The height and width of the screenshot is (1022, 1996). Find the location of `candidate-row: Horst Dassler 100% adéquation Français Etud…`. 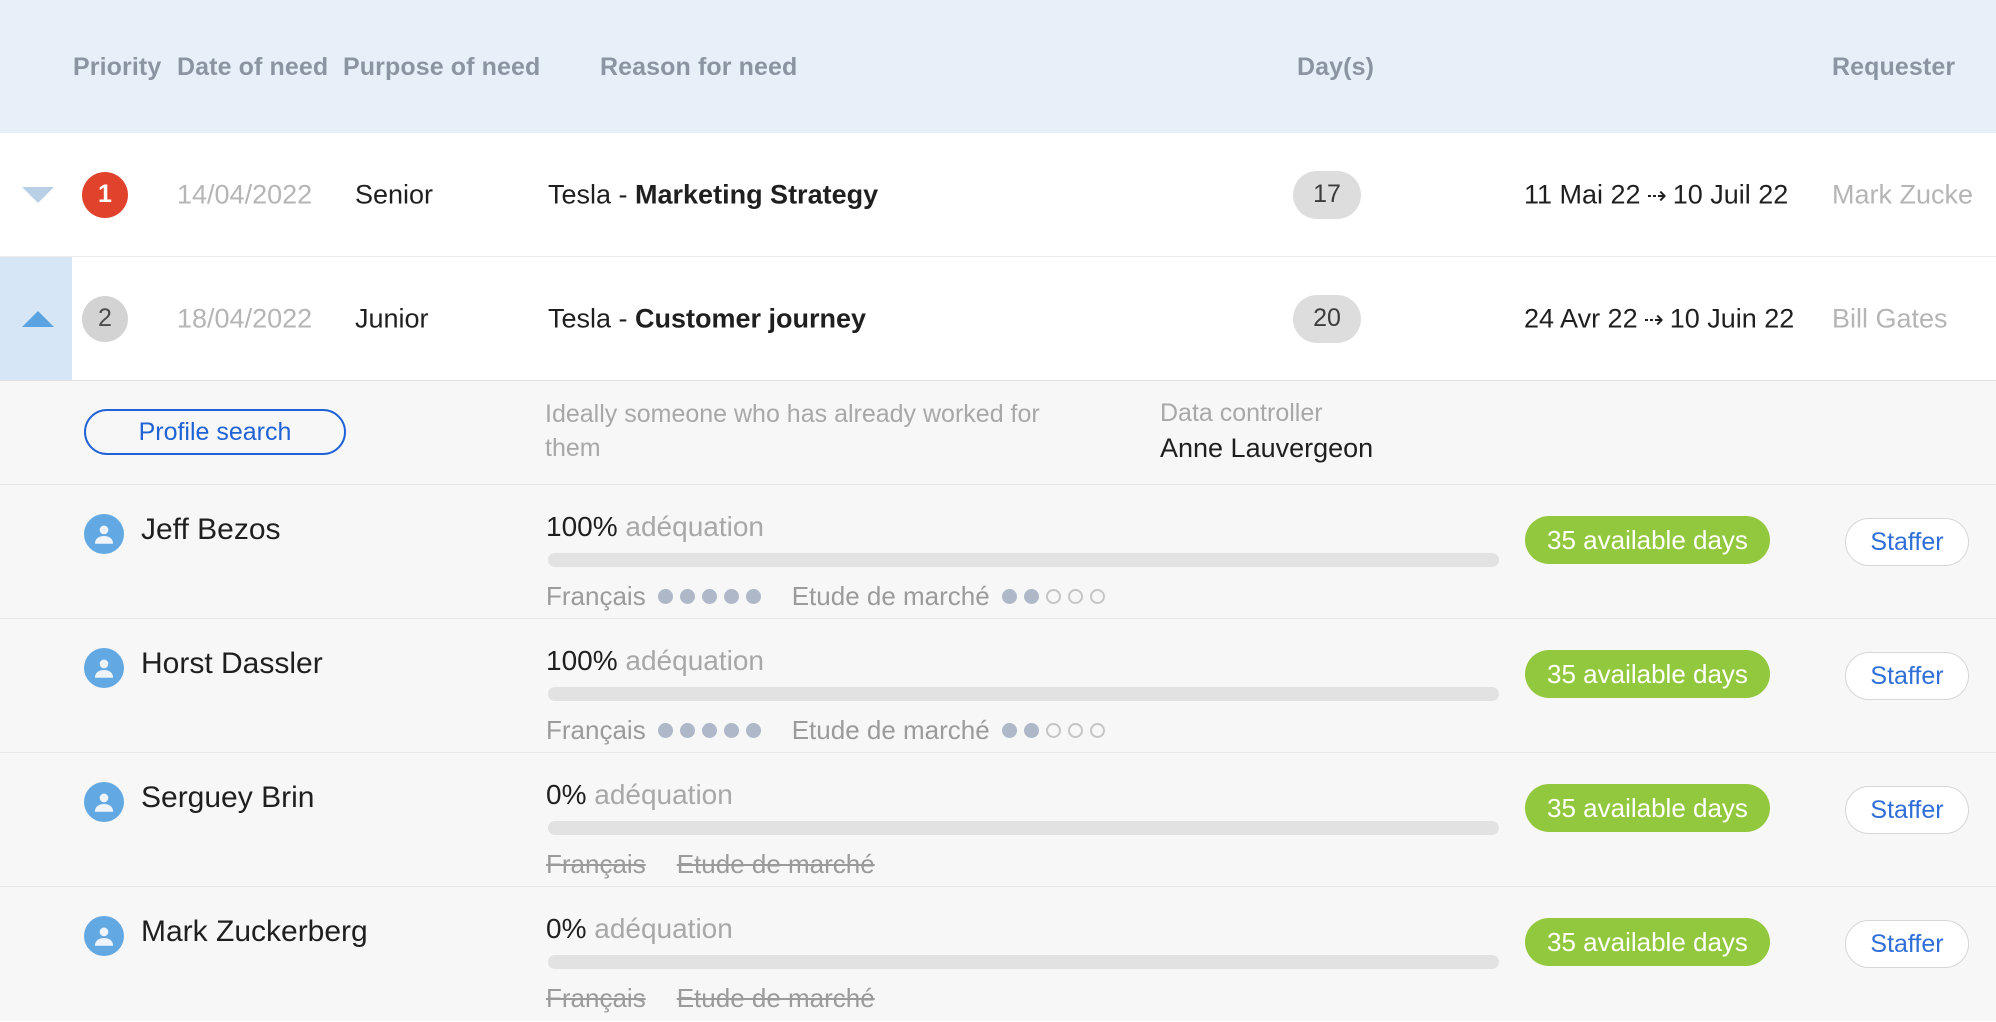

candidate-row: Horst Dassler 100% adéquation Français Etud… is located at coordinates (998, 686).